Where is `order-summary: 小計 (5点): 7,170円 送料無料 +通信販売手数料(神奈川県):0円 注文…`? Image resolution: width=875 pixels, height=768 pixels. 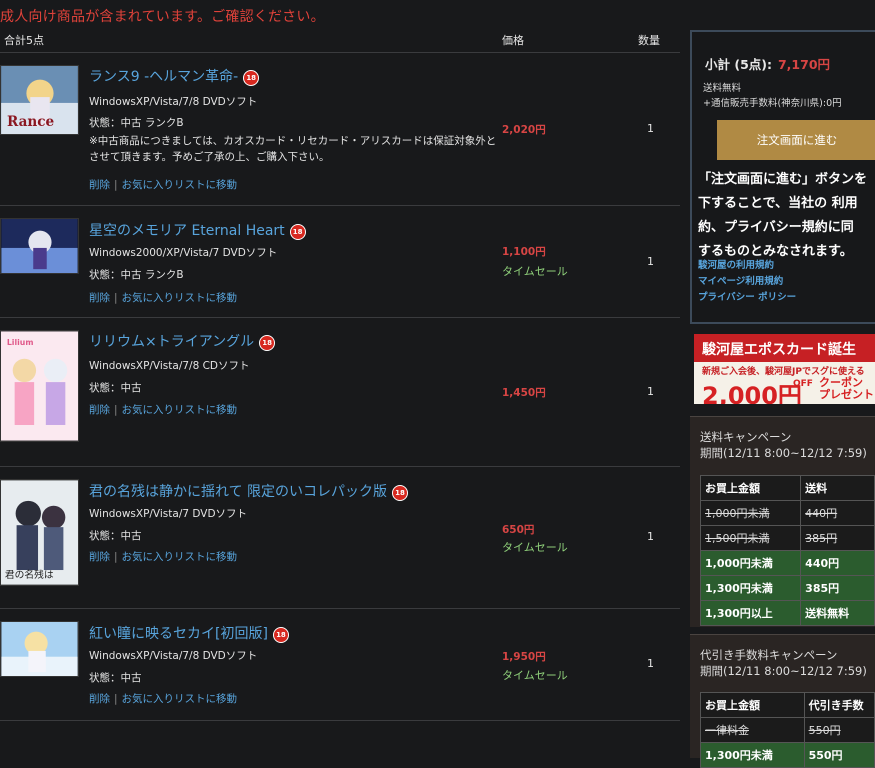
order-summary: 小計 (5点): 7,170円 送料無料 +通信販売手数料(神奈川県):0円 注文… is located at coordinates (782, 177).